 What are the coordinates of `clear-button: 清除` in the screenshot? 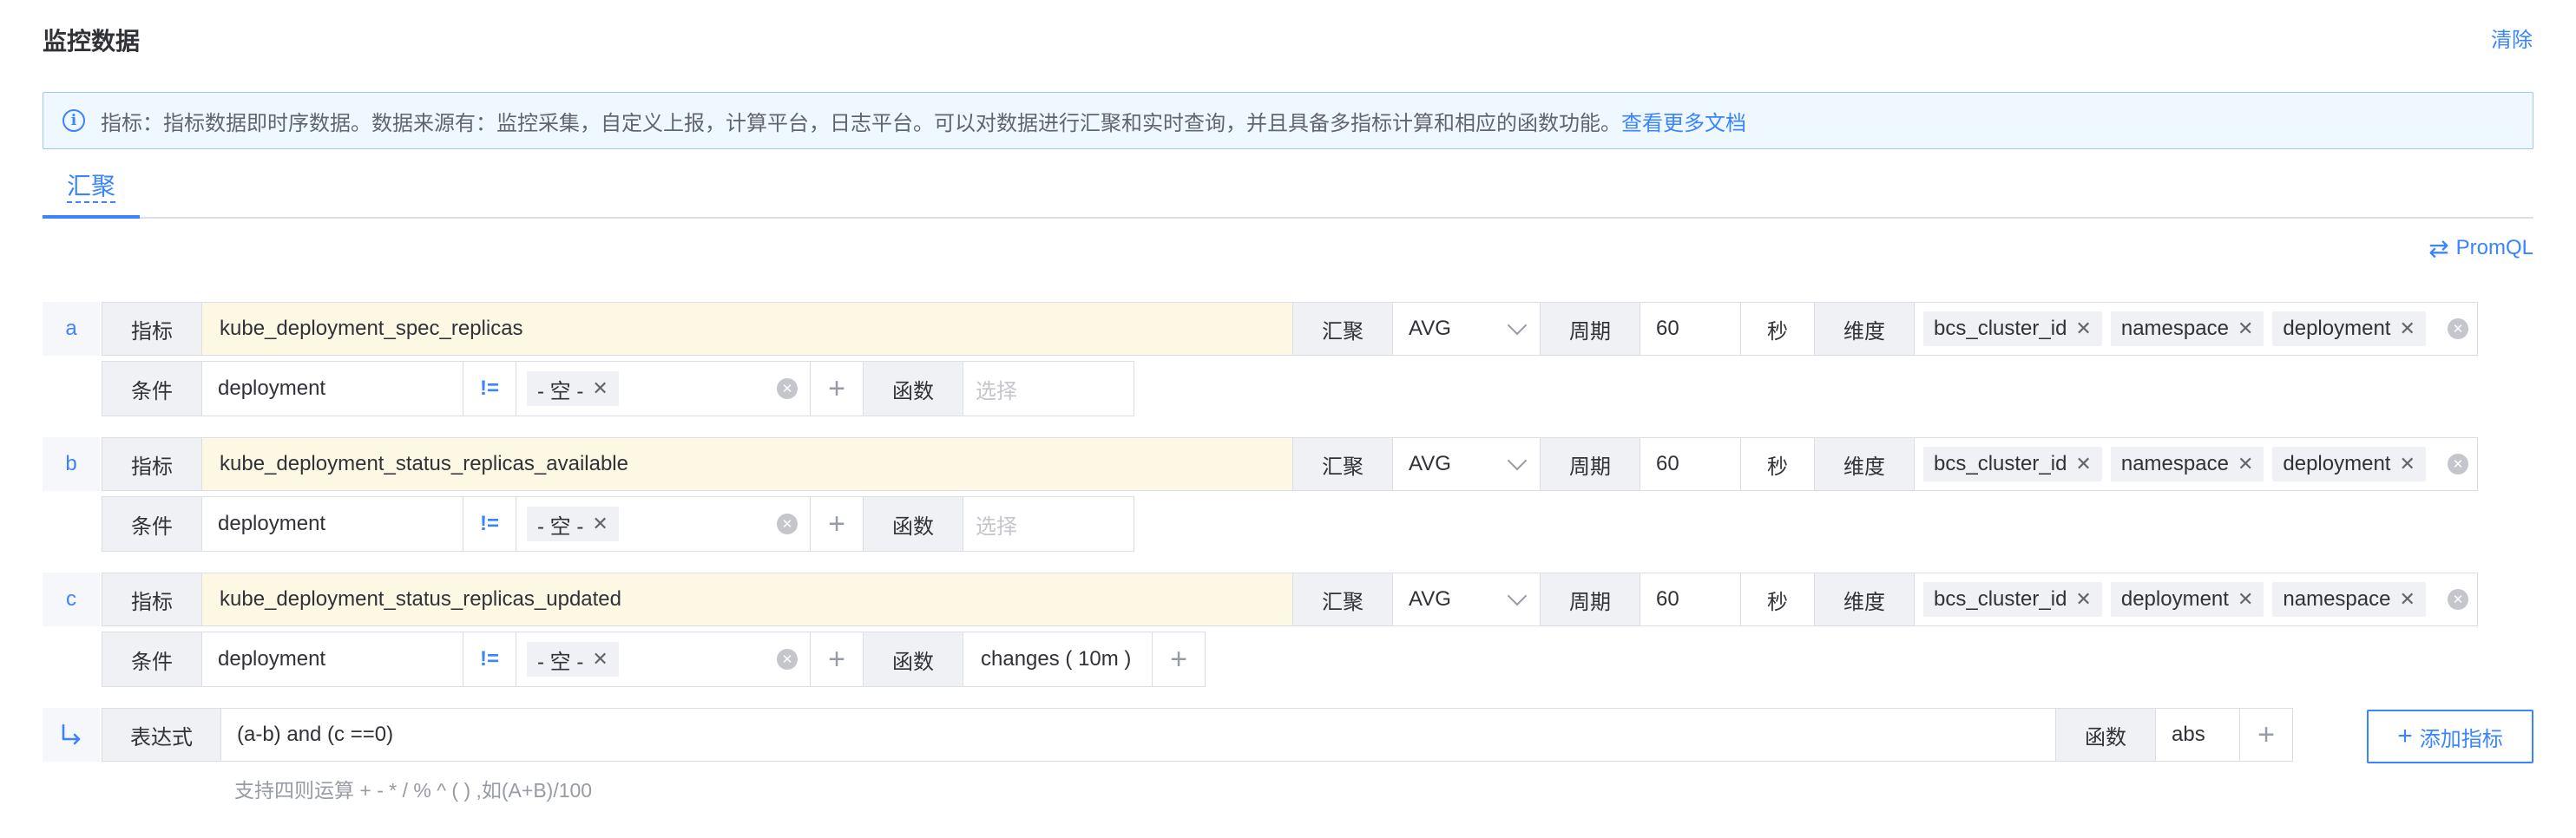 It's located at (2512, 41).